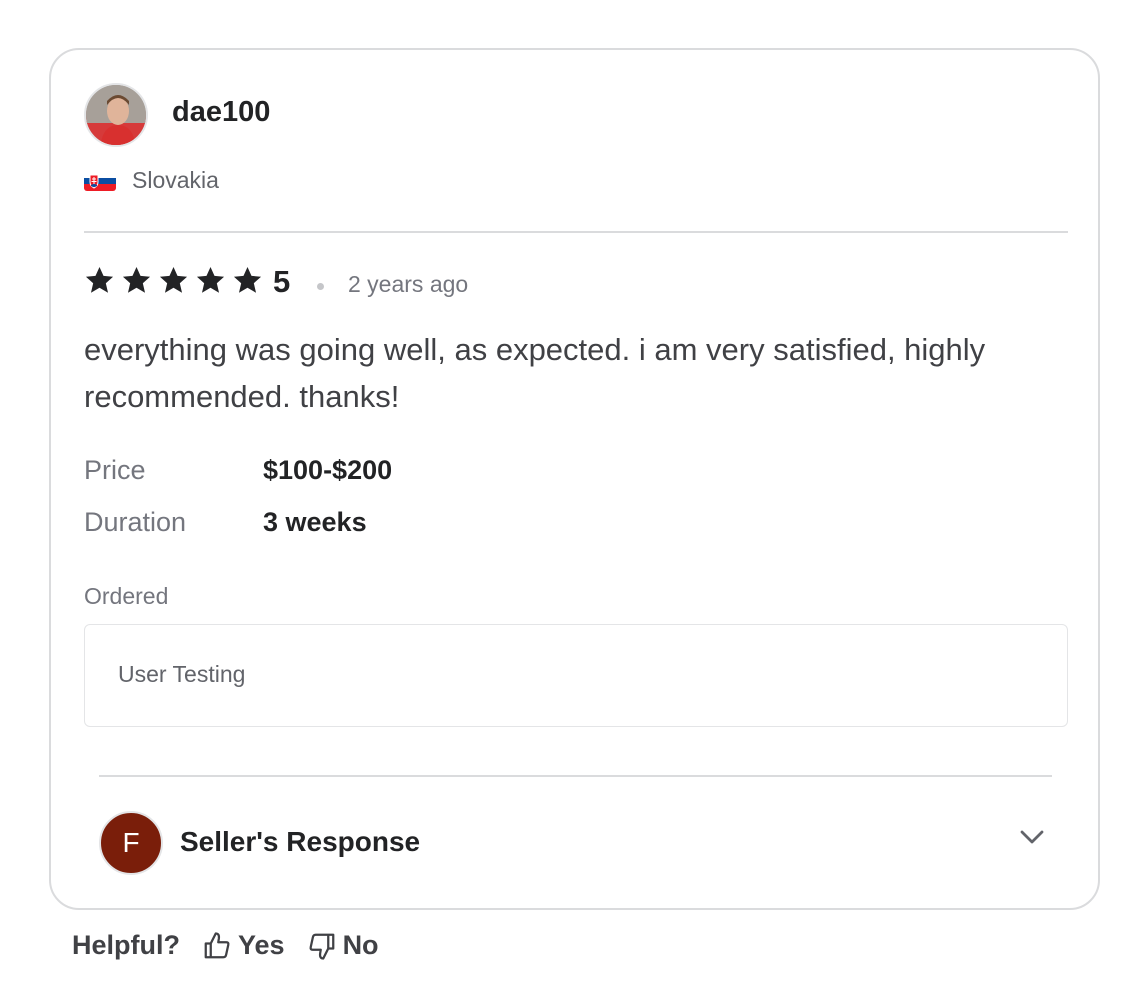 The height and width of the screenshot is (1008, 1148). What do you see at coordinates (576, 675) in the screenshot?
I see `ordered-item-box: User Testing` at bounding box center [576, 675].